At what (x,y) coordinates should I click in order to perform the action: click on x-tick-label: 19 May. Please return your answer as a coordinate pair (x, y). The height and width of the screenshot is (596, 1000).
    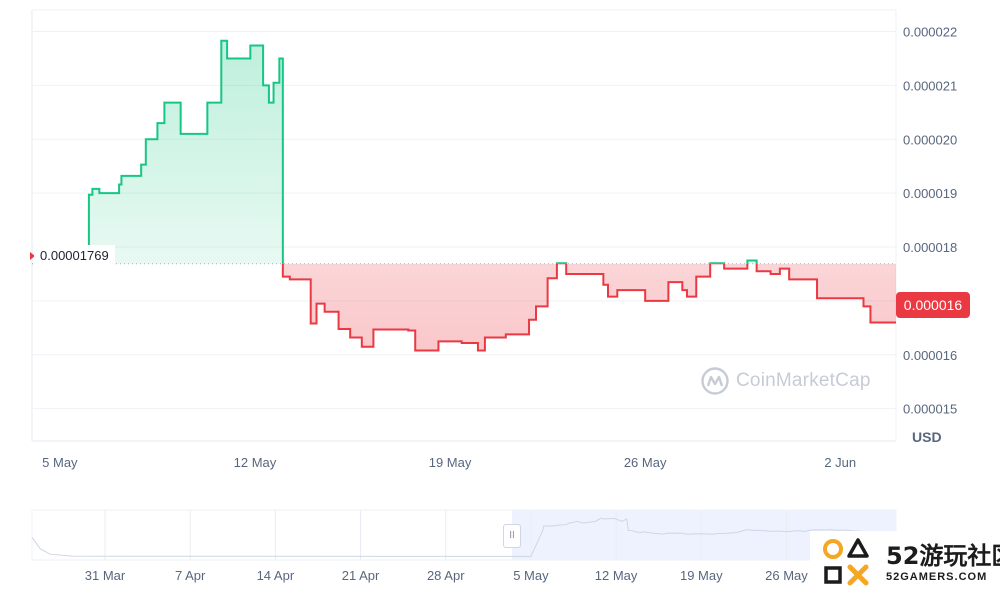
    Looking at the image, I should click on (450, 462).